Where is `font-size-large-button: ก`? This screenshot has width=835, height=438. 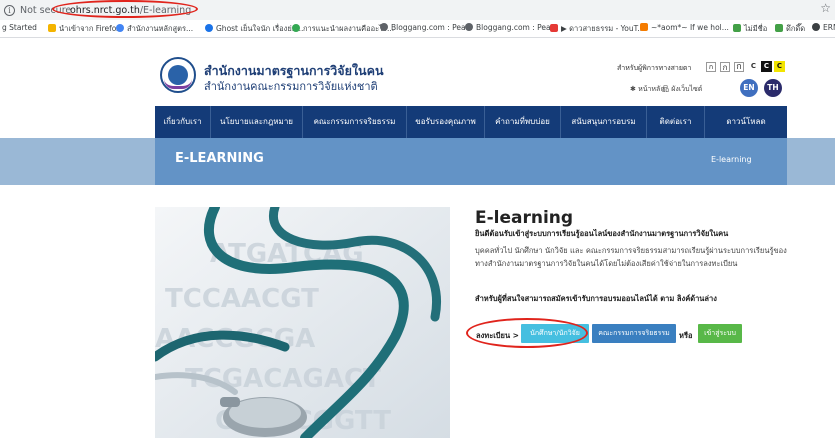 font-size-large-button: ก is located at coordinates (739, 67).